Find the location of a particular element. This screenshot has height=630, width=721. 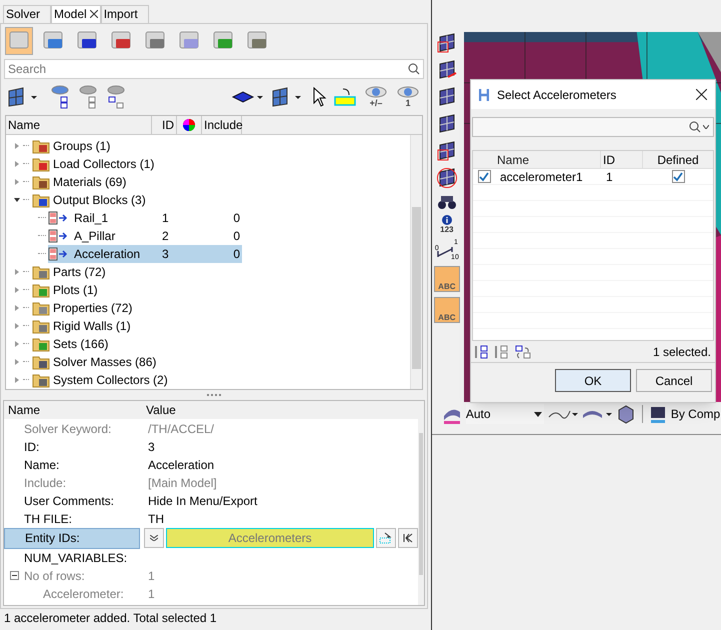

filter-field is located at coordinates (593, 127).